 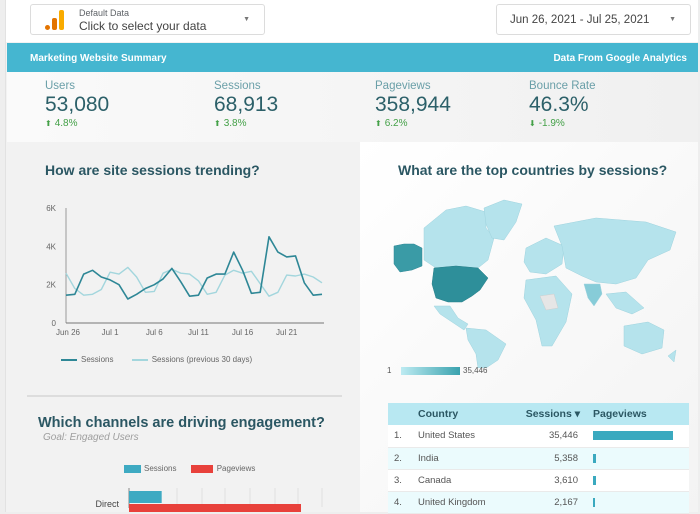 I want to click on series-line-sessions, so click(x=194, y=267).